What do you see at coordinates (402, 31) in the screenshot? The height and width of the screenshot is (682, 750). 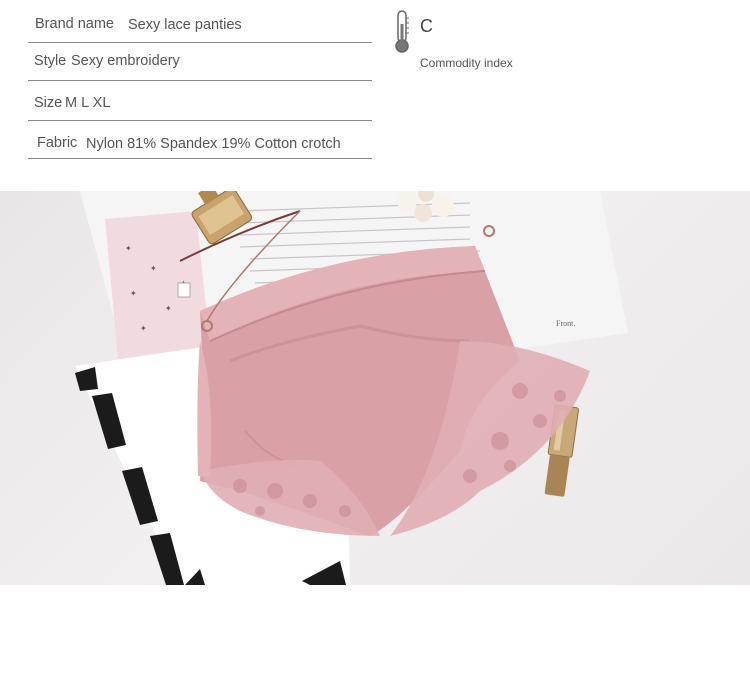 I see `thermometer-icon` at bounding box center [402, 31].